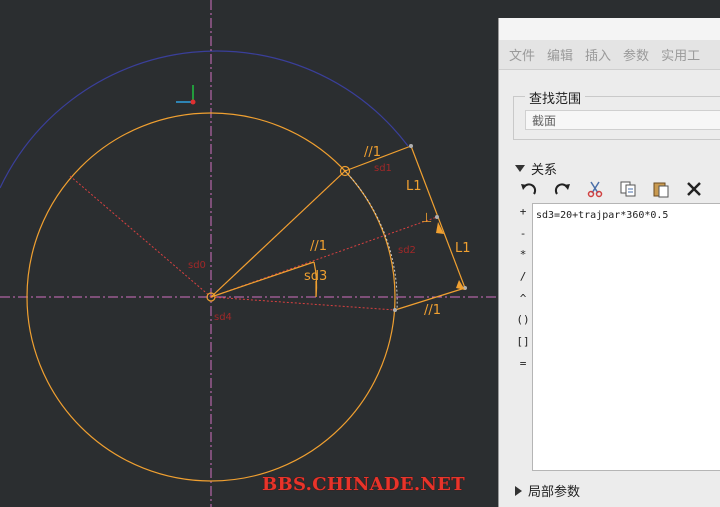  I want to click on construction-lines, so click(253, 240).